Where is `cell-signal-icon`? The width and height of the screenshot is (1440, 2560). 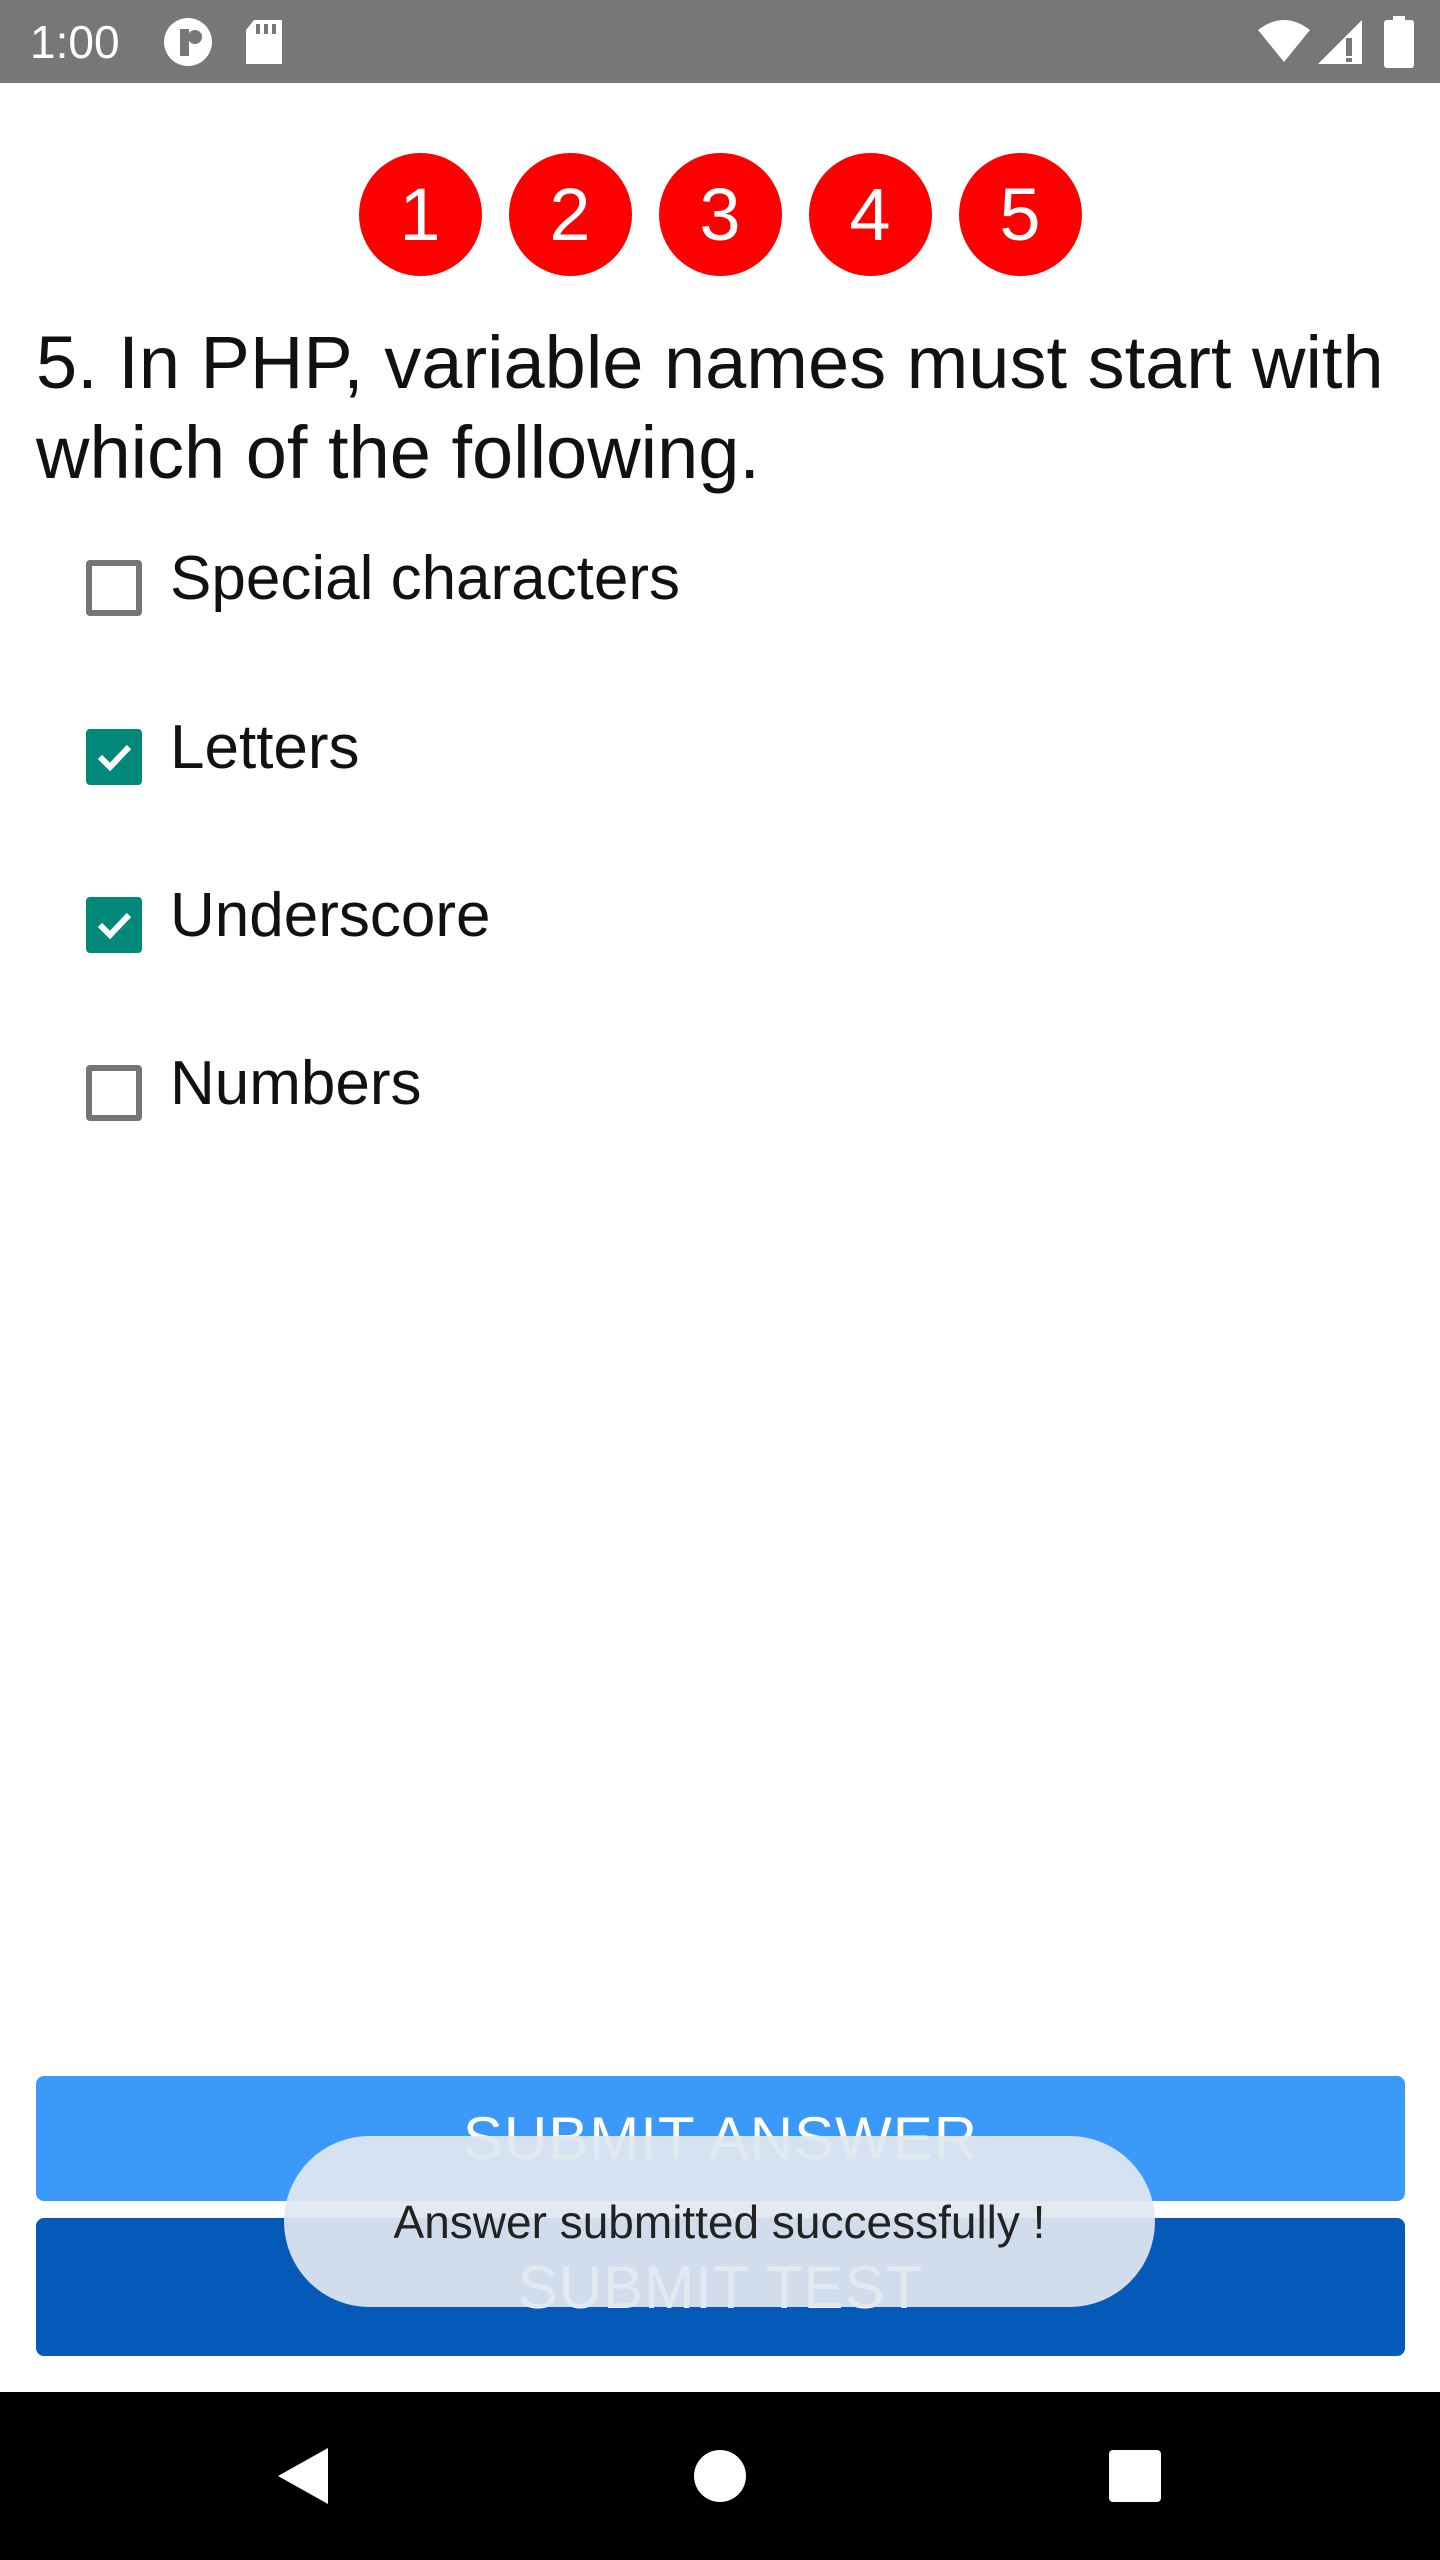
cell-signal-icon is located at coordinates (1340, 44).